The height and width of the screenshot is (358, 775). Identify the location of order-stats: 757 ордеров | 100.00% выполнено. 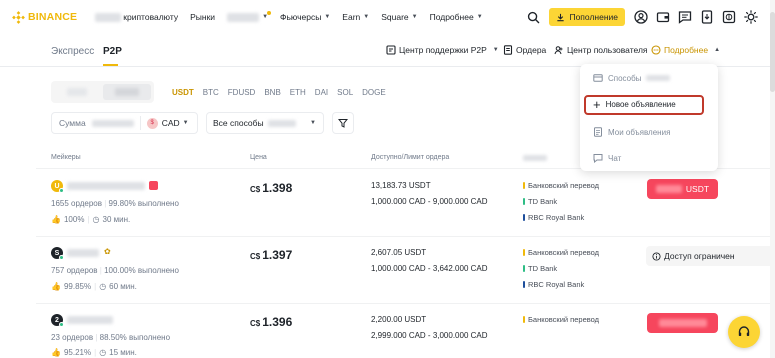
(115, 270).